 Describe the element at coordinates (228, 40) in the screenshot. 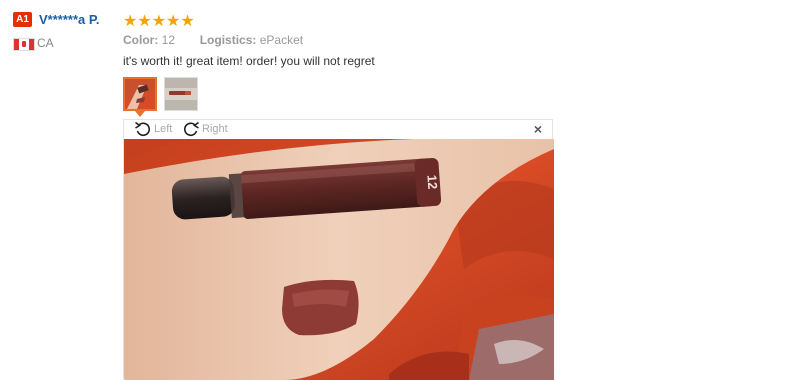

I see `logistics-label: Logistics:` at that location.